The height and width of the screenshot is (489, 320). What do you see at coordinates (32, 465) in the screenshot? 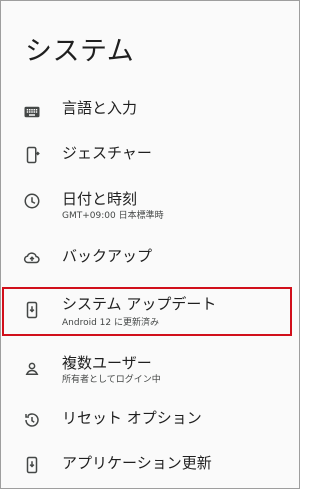
I see `app-update-icon` at bounding box center [32, 465].